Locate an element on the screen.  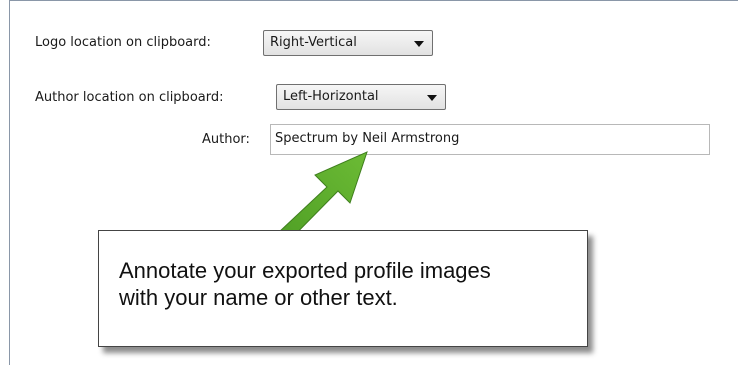
logo-location-dropdown: Right-Vertical is located at coordinates (348, 43).